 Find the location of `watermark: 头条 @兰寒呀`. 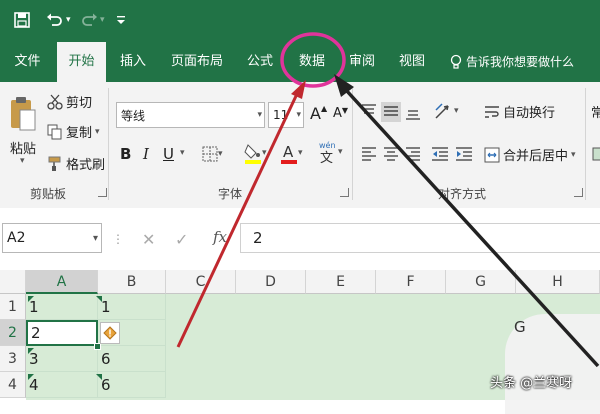

watermark: 头条 @兰寒呀 is located at coordinates (531, 383).